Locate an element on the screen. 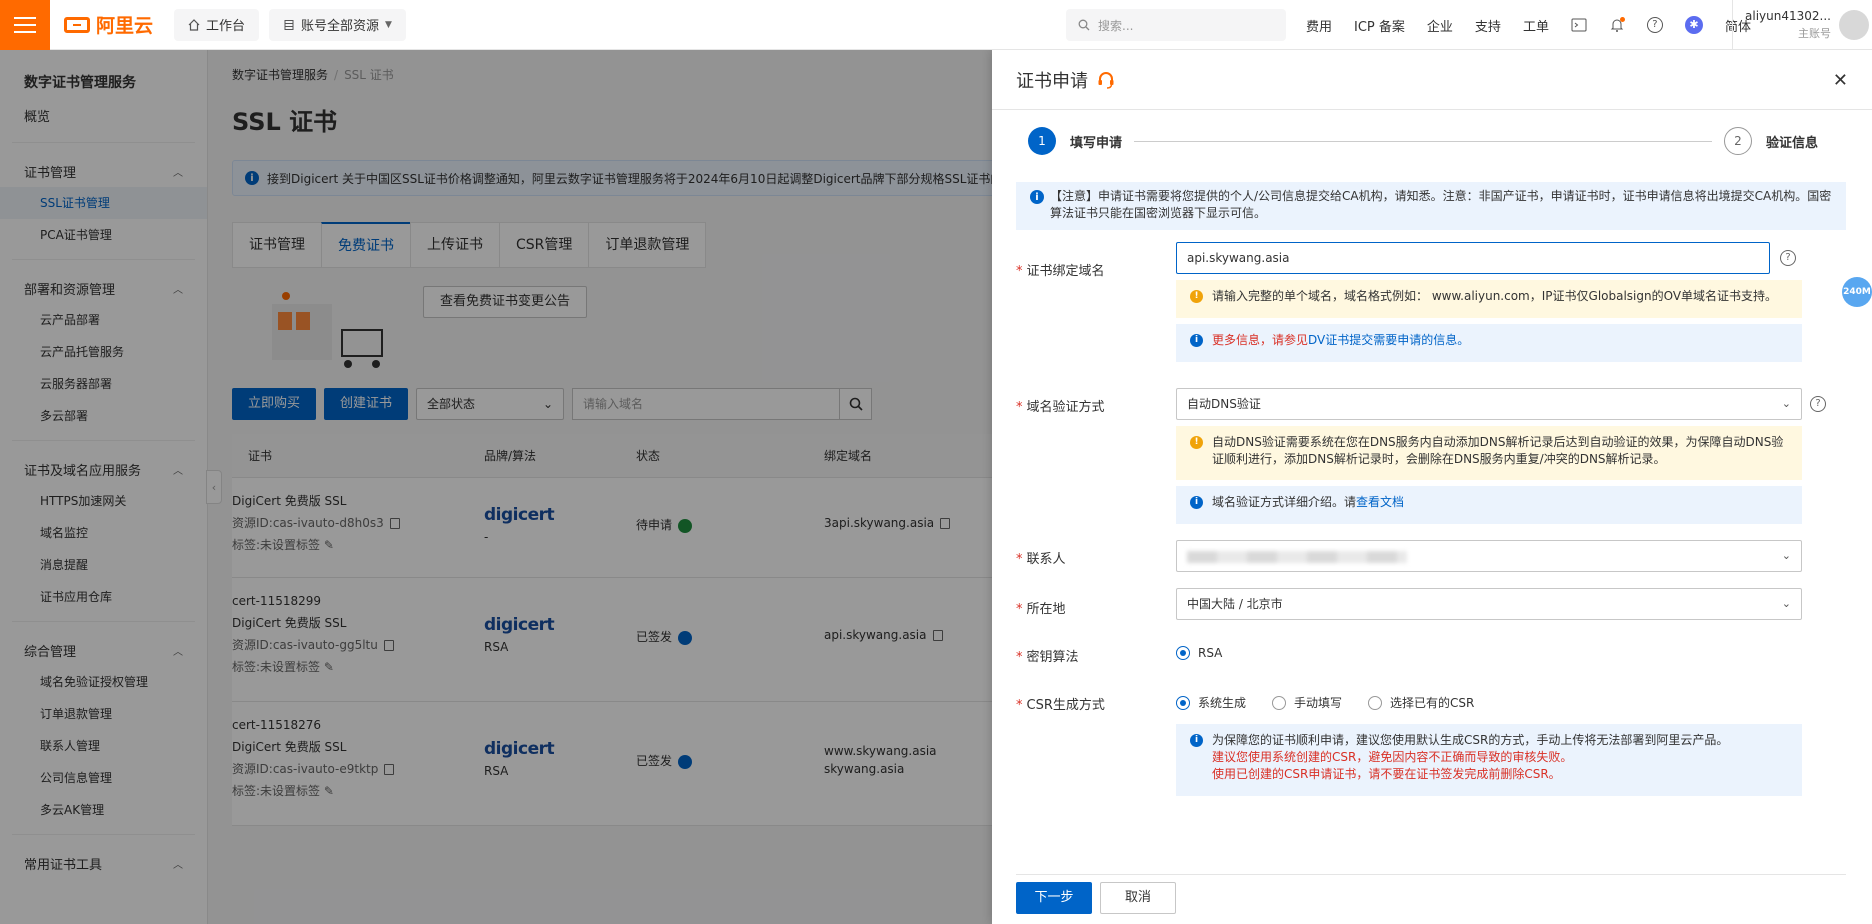 The height and width of the screenshot is (924, 1872). terminal-icon is located at coordinates (1579, 25).